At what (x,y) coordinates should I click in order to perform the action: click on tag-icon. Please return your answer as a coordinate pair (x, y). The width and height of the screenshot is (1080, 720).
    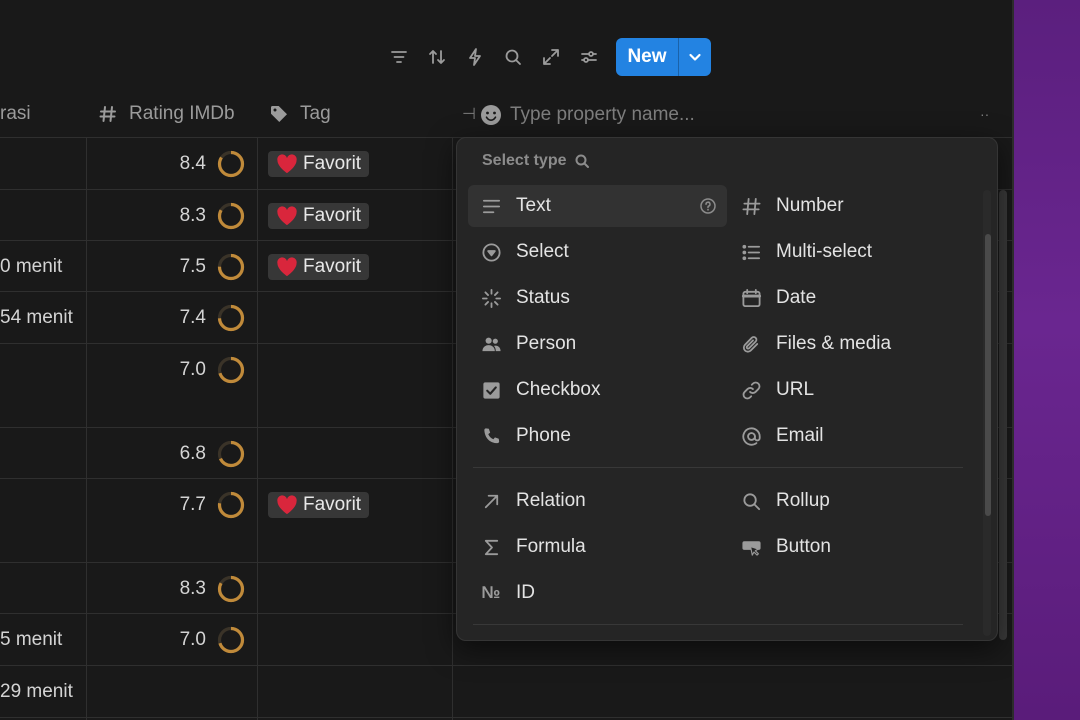
    Looking at the image, I should click on (279, 114).